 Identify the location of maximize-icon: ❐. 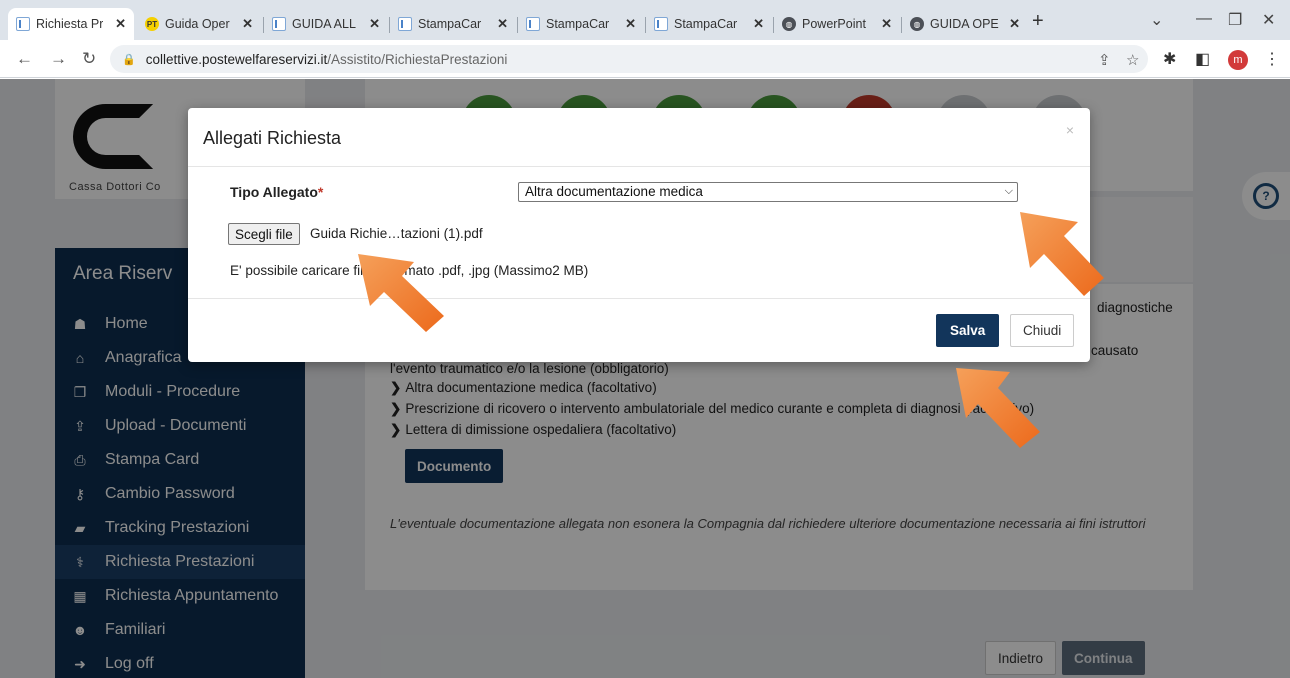
(1235, 20).